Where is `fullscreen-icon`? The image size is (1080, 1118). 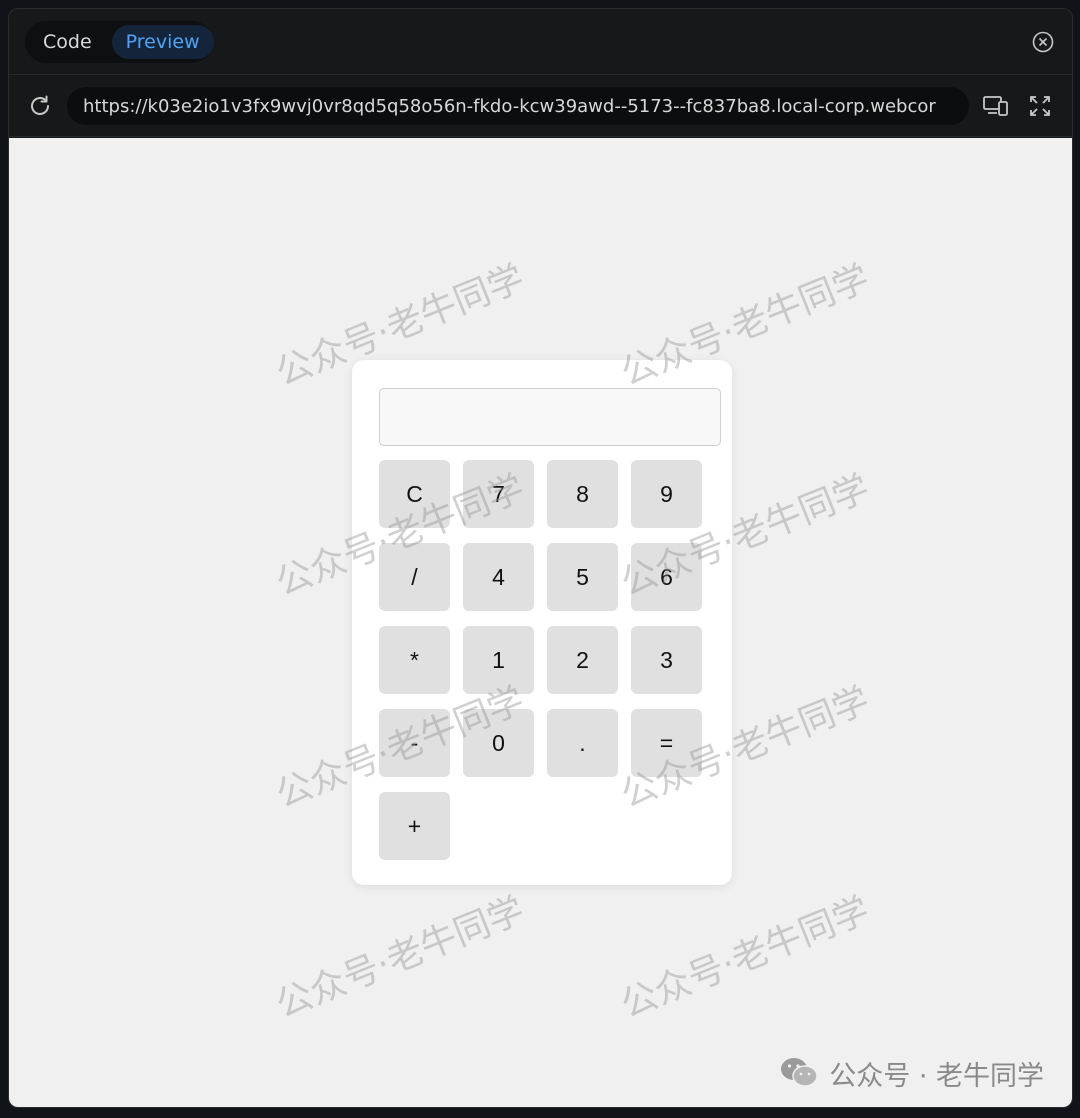
fullscreen-icon is located at coordinates (1040, 106).